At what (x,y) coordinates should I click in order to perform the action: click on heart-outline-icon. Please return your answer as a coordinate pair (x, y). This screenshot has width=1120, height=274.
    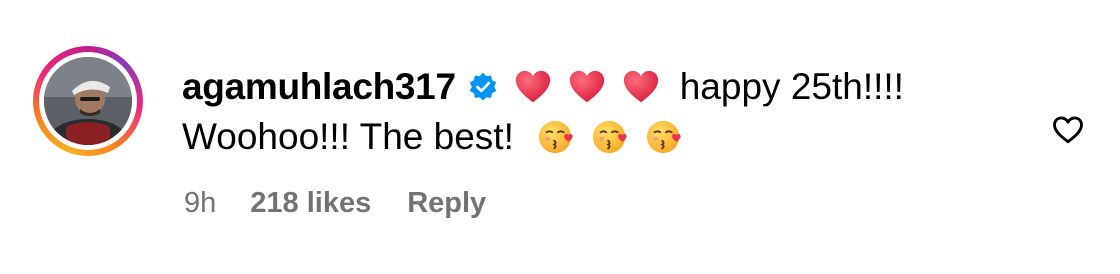
    Looking at the image, I should click on (1068, 130).